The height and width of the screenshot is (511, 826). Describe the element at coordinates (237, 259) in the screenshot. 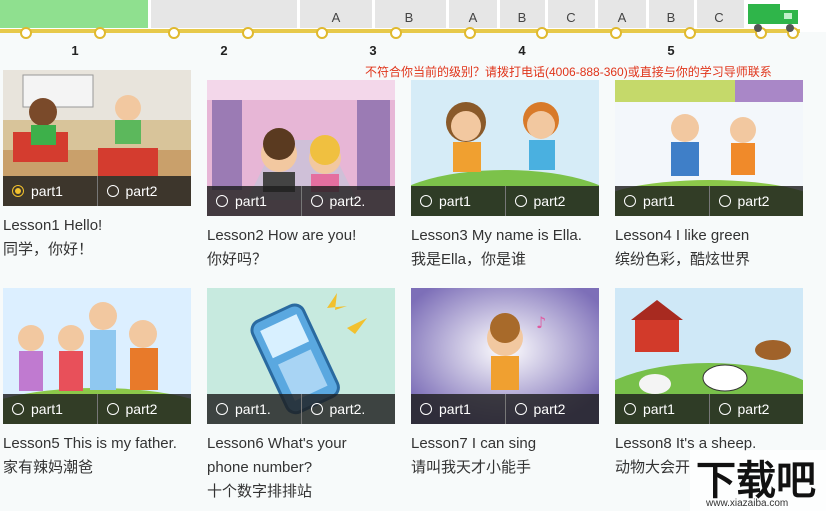

I see `lesson-subtitle: 你好吗？` at that location.